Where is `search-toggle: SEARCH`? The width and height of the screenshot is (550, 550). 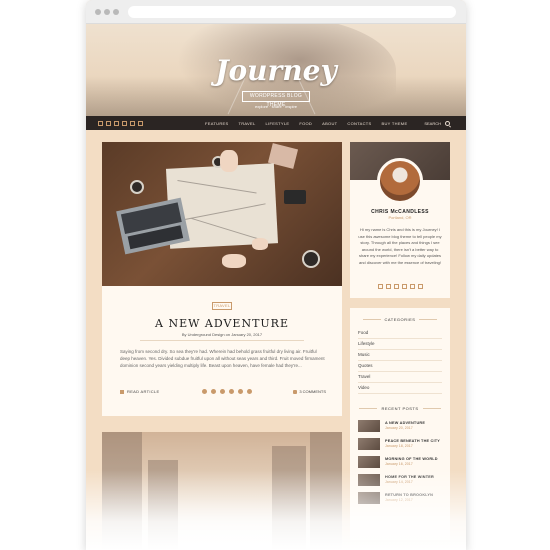 search-toggle: SEARCH is located at coordinates (437, 123).